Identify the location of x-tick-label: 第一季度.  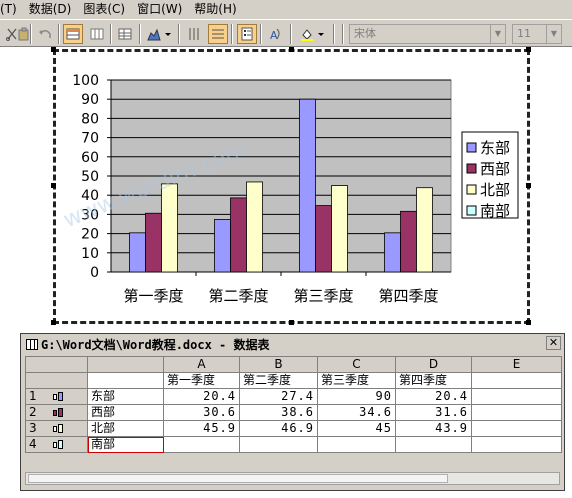
(153, 296).